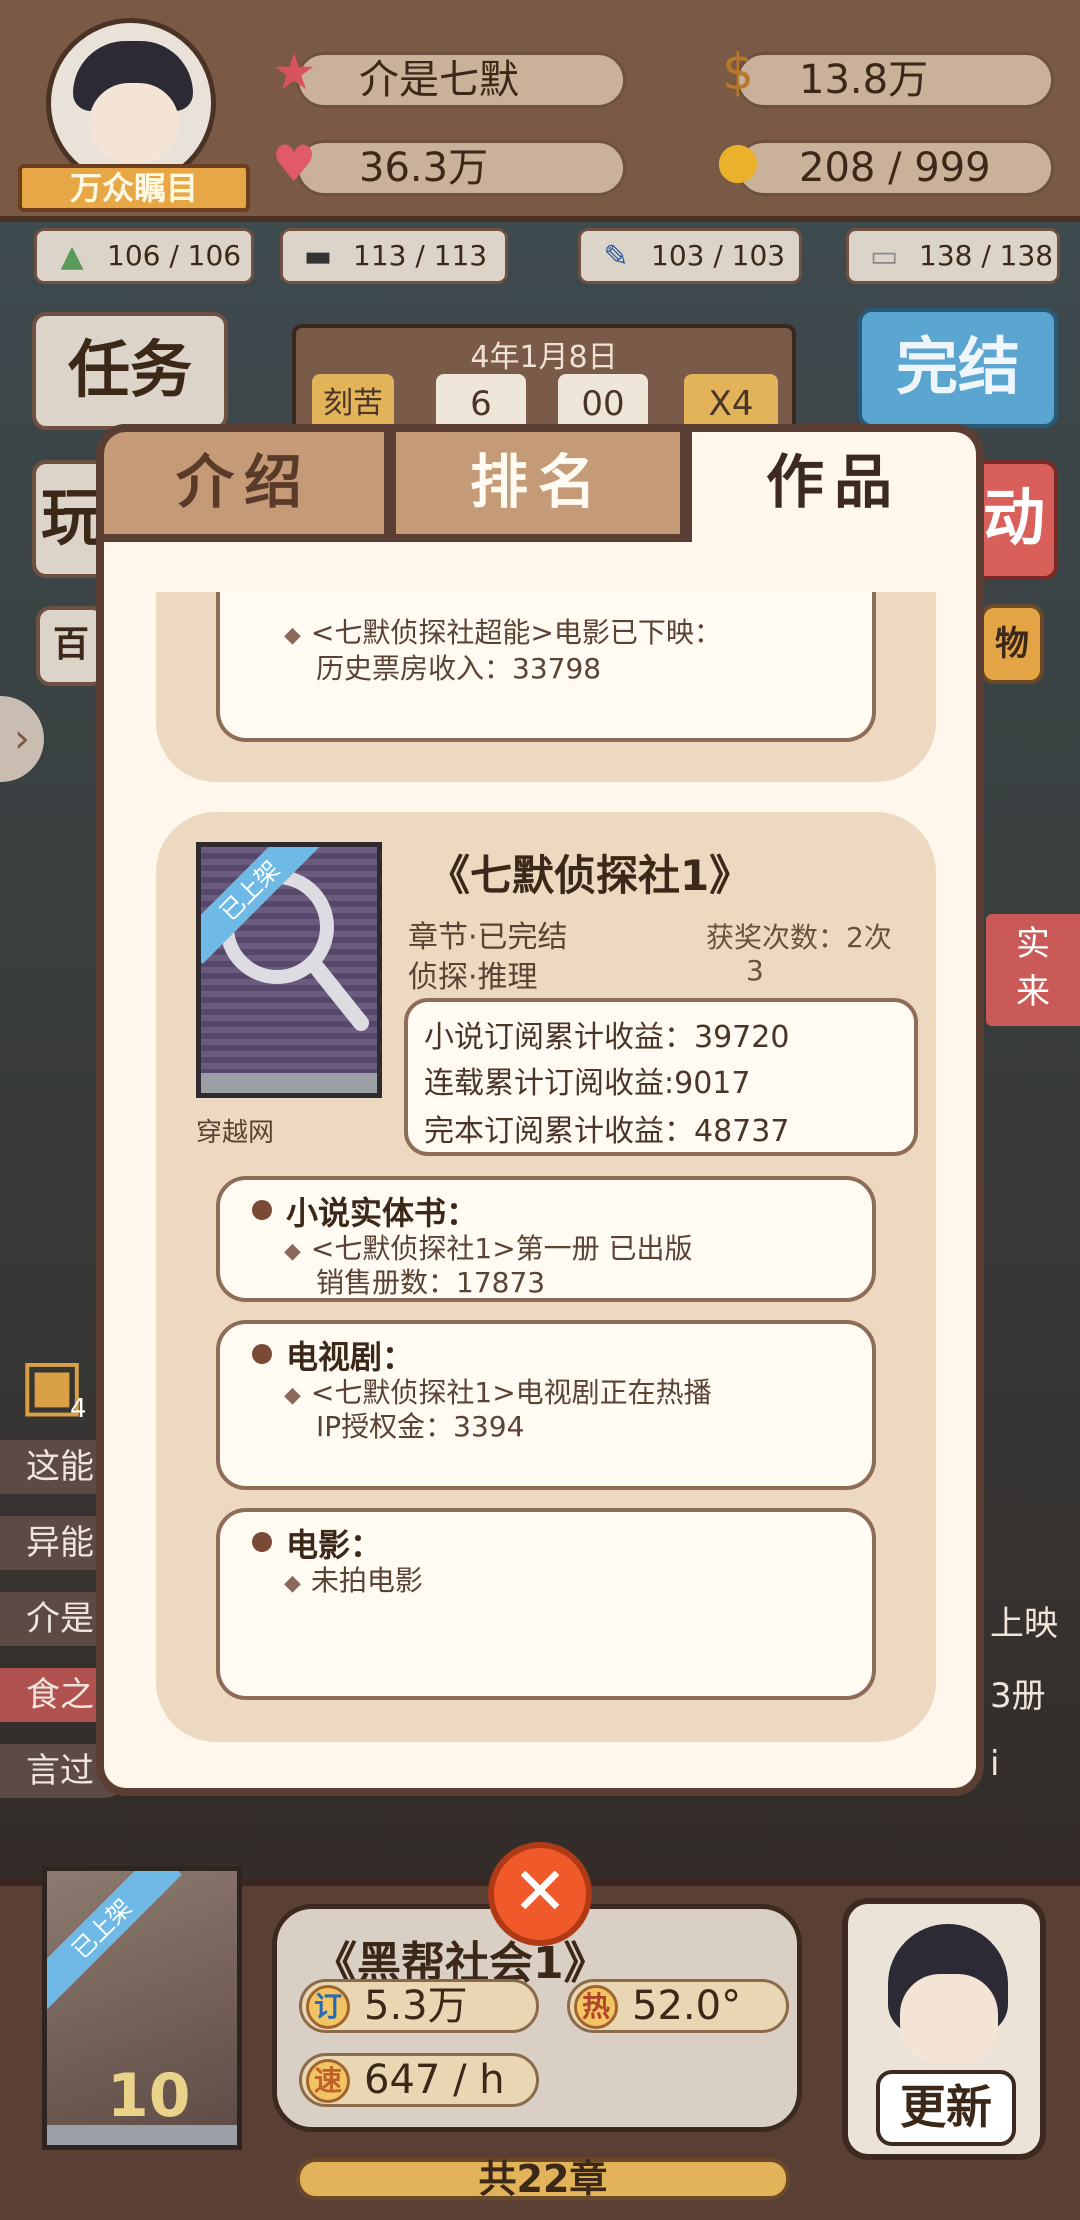 The width and height of the screenshot is (1080, 2220). I want to click on tv-series-line-1: <七默侦探社1>电视剧正在热播, so click(511, 1392).